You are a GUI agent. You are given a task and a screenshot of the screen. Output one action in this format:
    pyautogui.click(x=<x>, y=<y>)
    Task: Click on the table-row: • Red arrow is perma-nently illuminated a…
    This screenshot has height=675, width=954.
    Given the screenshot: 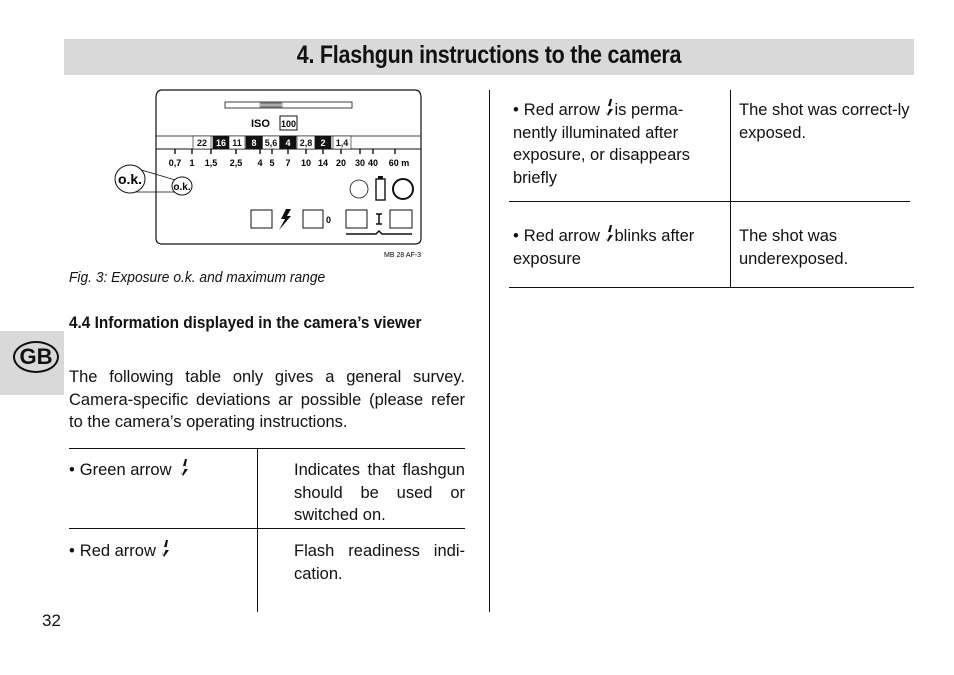 What is the action you would take?
    pyautogui.click(x=618, y=144)
    